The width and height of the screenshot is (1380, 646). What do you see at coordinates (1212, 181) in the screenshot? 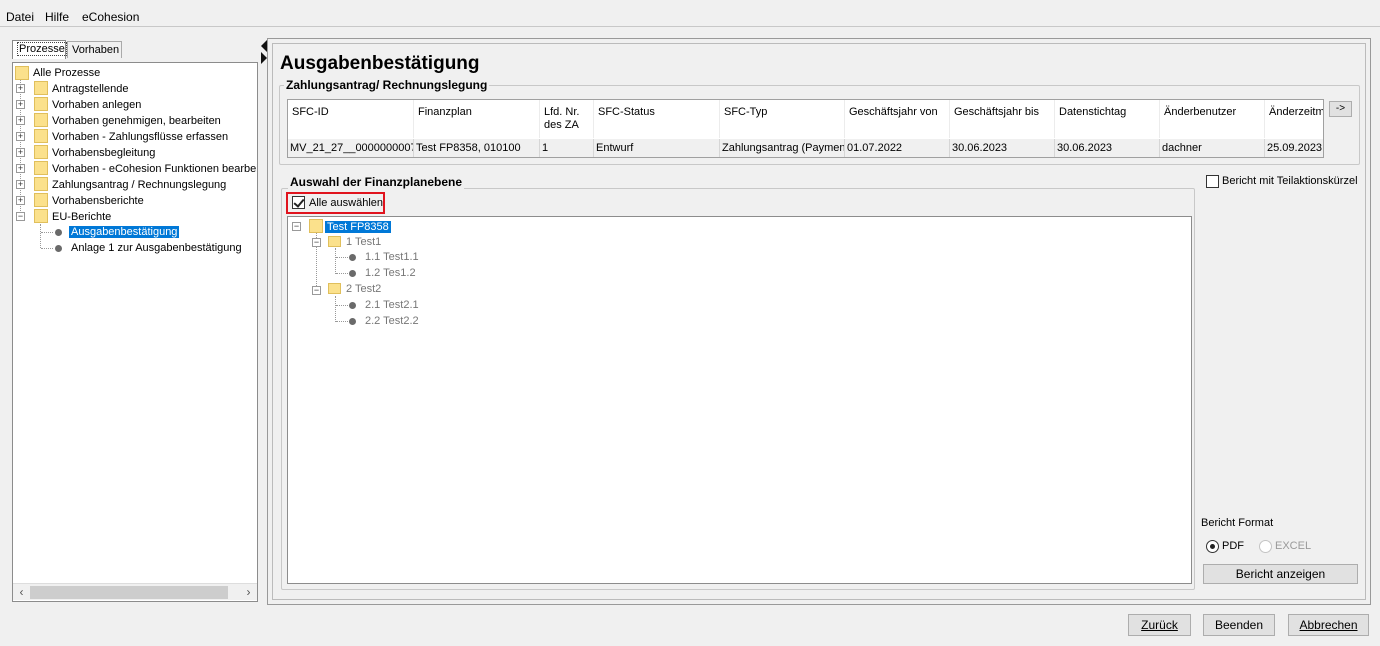
I see `teilaktion-checkbox` at bounding box center [1212, 181].